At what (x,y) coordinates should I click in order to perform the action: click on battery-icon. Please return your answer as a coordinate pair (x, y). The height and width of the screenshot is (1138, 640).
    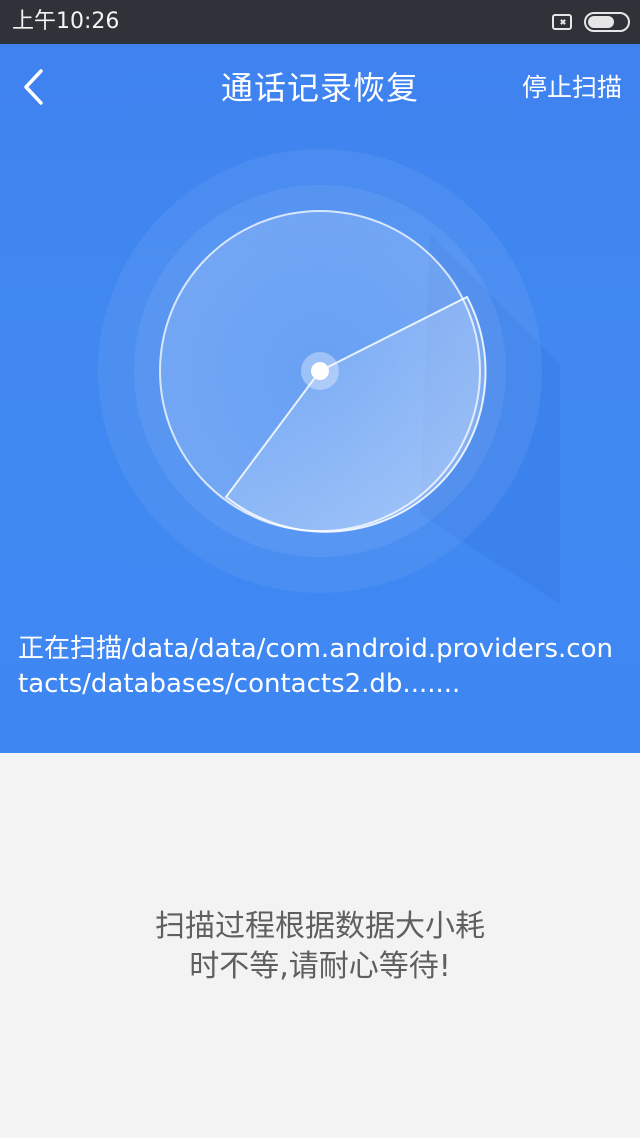
    Looking at the image, I should click on (607, 22).